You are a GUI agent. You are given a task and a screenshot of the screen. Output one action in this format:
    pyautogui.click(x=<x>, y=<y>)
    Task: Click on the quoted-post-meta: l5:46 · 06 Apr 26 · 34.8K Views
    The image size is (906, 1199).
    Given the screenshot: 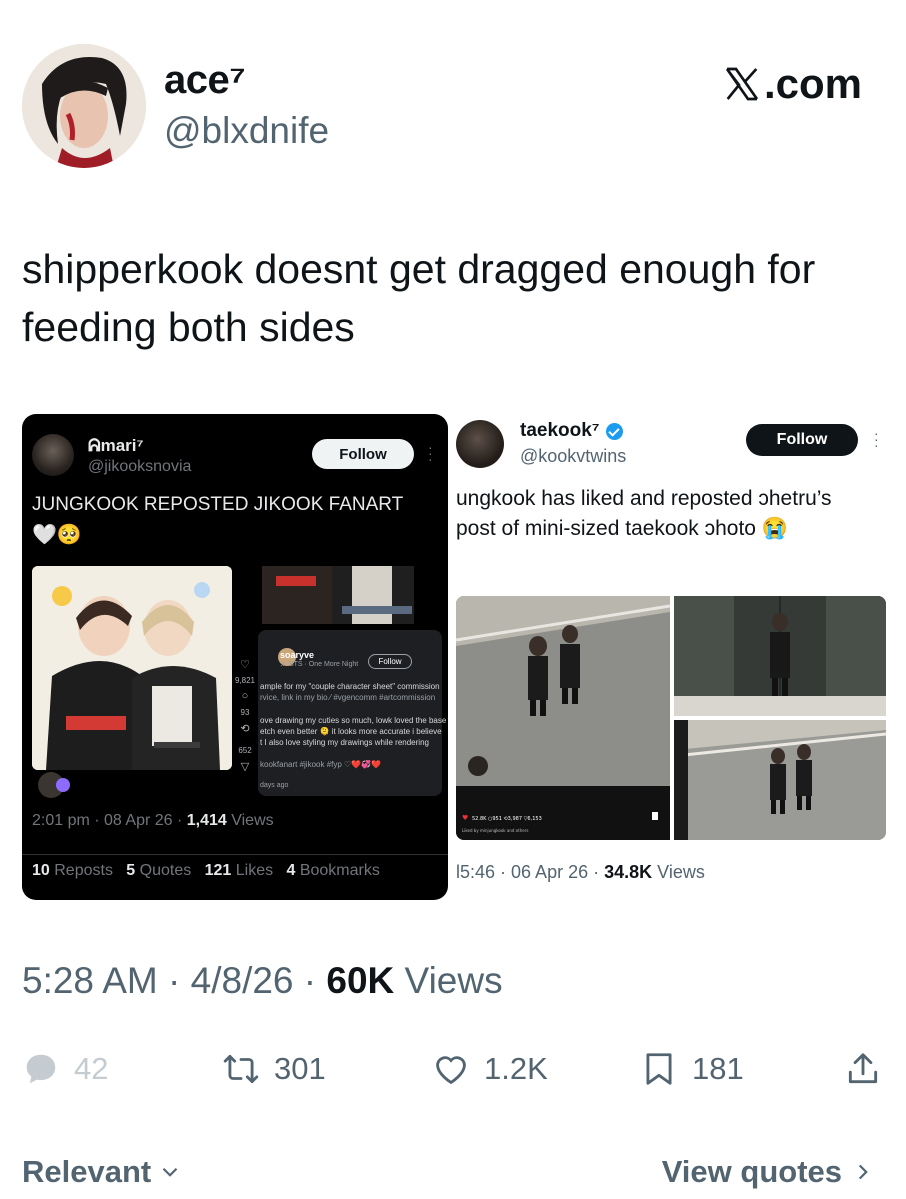 What is the action you would take?
    pyautogui.click(x=580, y=872)
    